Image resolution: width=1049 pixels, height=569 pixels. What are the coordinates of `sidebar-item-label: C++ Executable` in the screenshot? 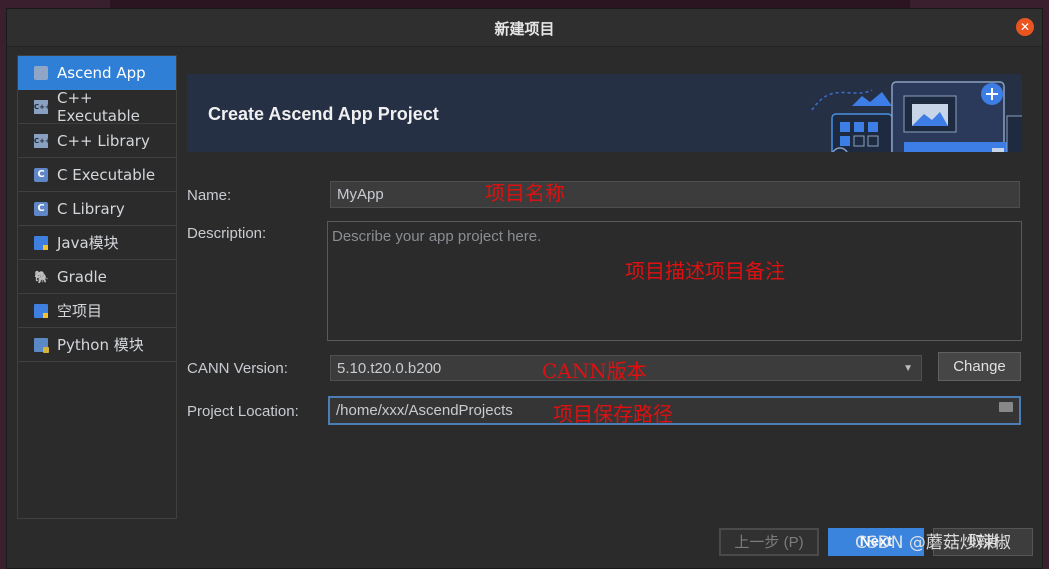 It's located at (98, 106).